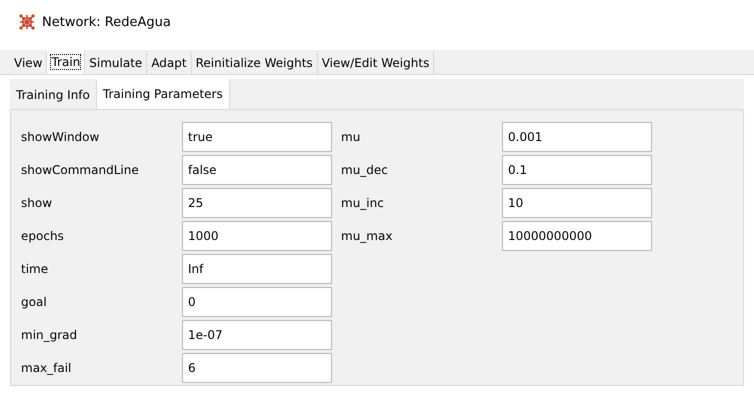  I want to click on parameter-label: time, so click(35, 269).